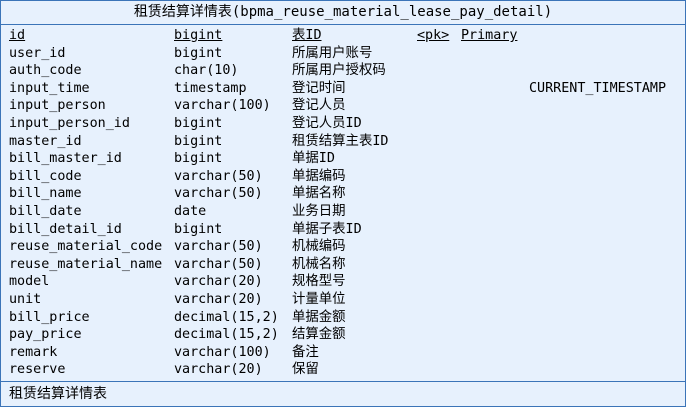 This screenshot has height=409, width=688. I want to click on column-row-bill-detail-id: bill_detail_id bigint 单据子表ID, so click(343, 230).